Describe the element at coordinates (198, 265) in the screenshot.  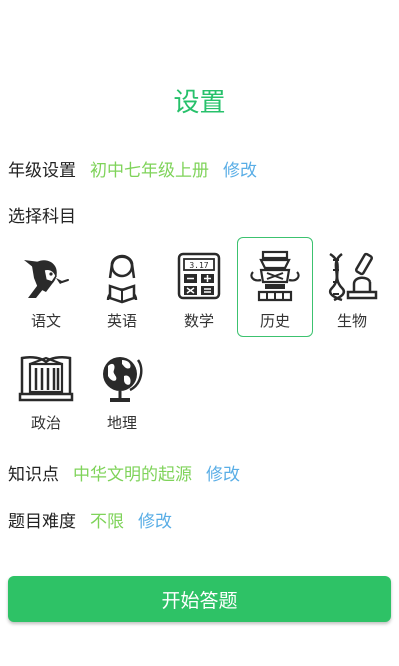
I see `svg-text: 3.17` at that location.